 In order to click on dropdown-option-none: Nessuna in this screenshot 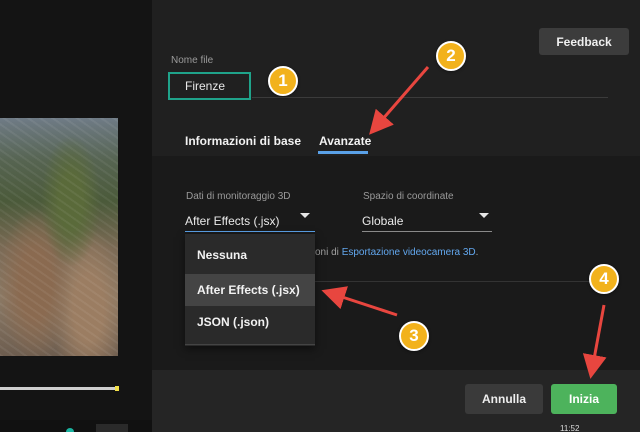, I will do `click(250, 255)`.